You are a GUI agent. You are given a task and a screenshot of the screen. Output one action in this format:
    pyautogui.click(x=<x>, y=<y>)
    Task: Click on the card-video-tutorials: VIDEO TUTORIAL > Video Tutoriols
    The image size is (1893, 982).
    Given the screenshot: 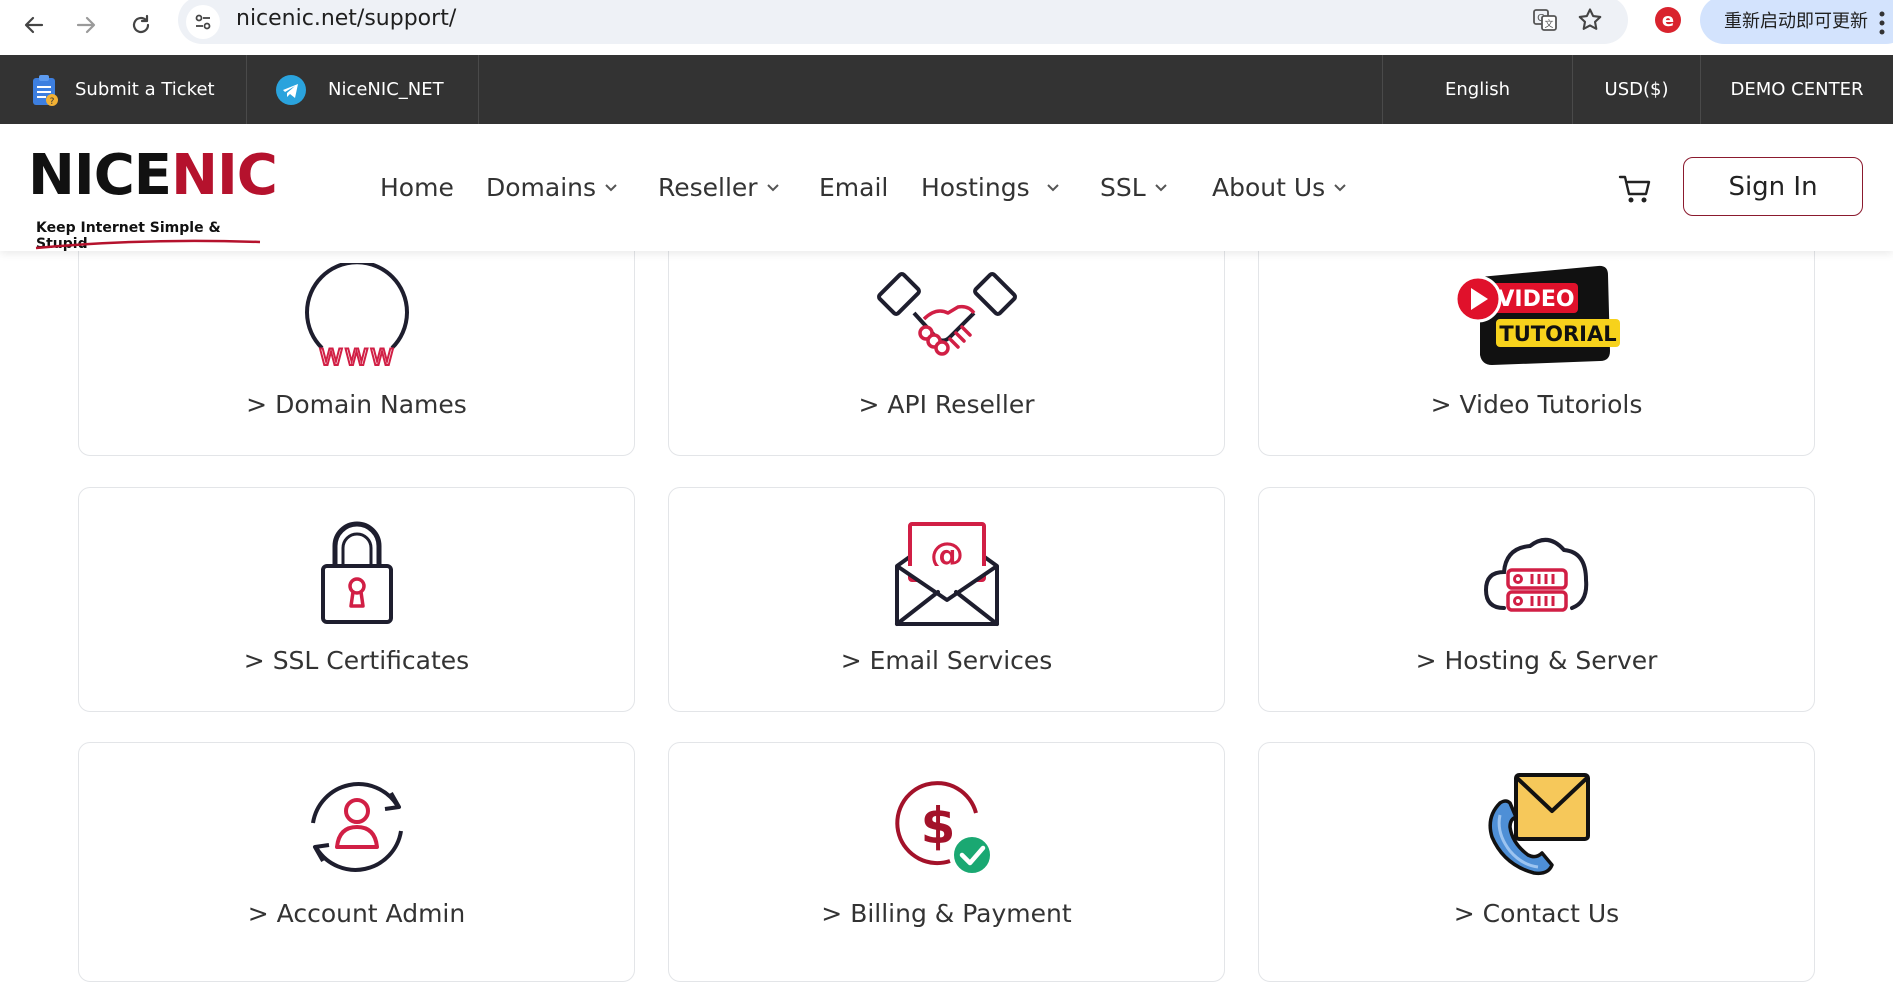 What is the action you would take?
    pyautogui.click(x=1536, y=335)
    